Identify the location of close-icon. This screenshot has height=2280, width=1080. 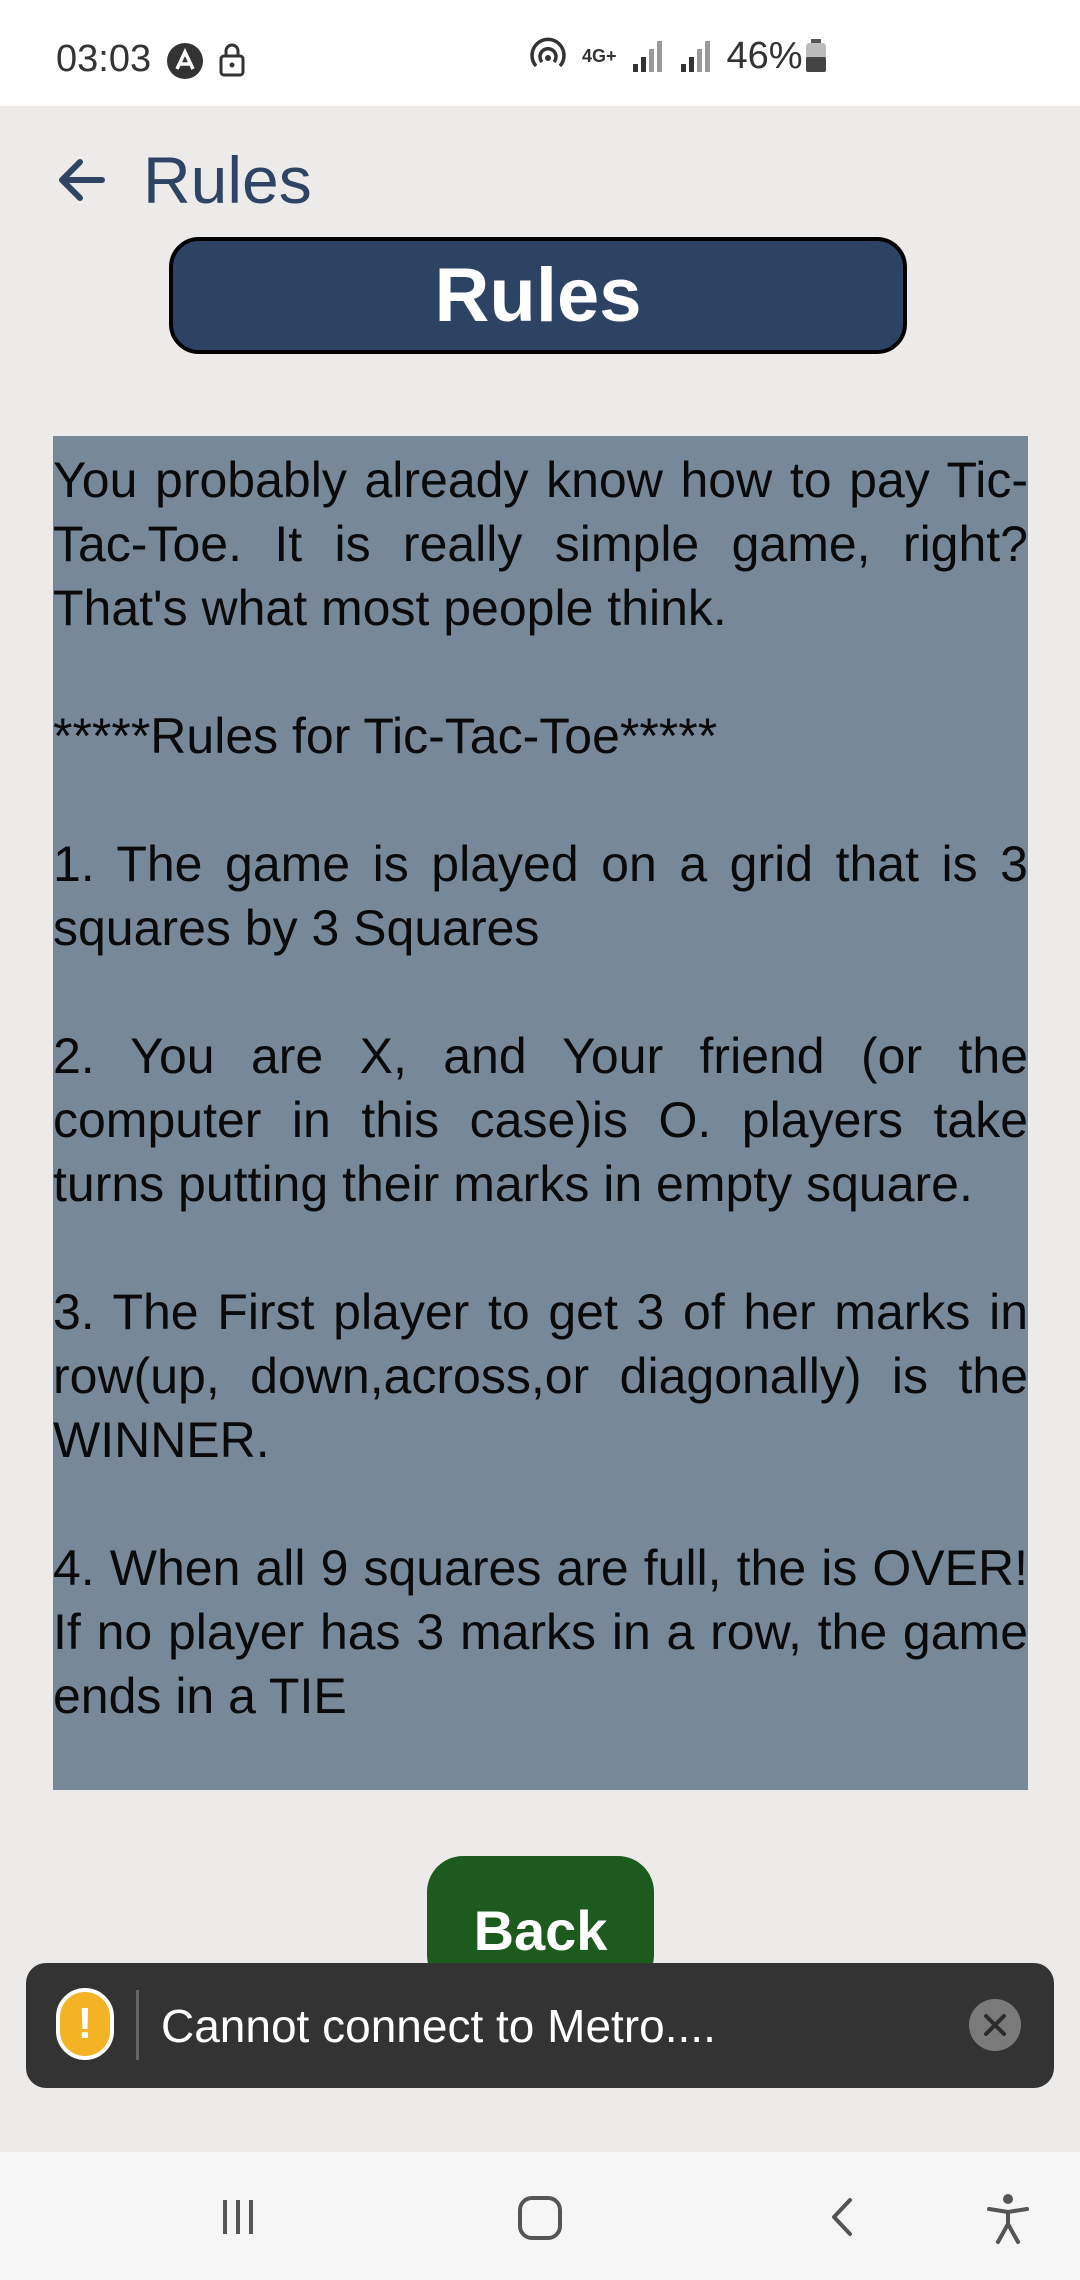
(995, 2025).